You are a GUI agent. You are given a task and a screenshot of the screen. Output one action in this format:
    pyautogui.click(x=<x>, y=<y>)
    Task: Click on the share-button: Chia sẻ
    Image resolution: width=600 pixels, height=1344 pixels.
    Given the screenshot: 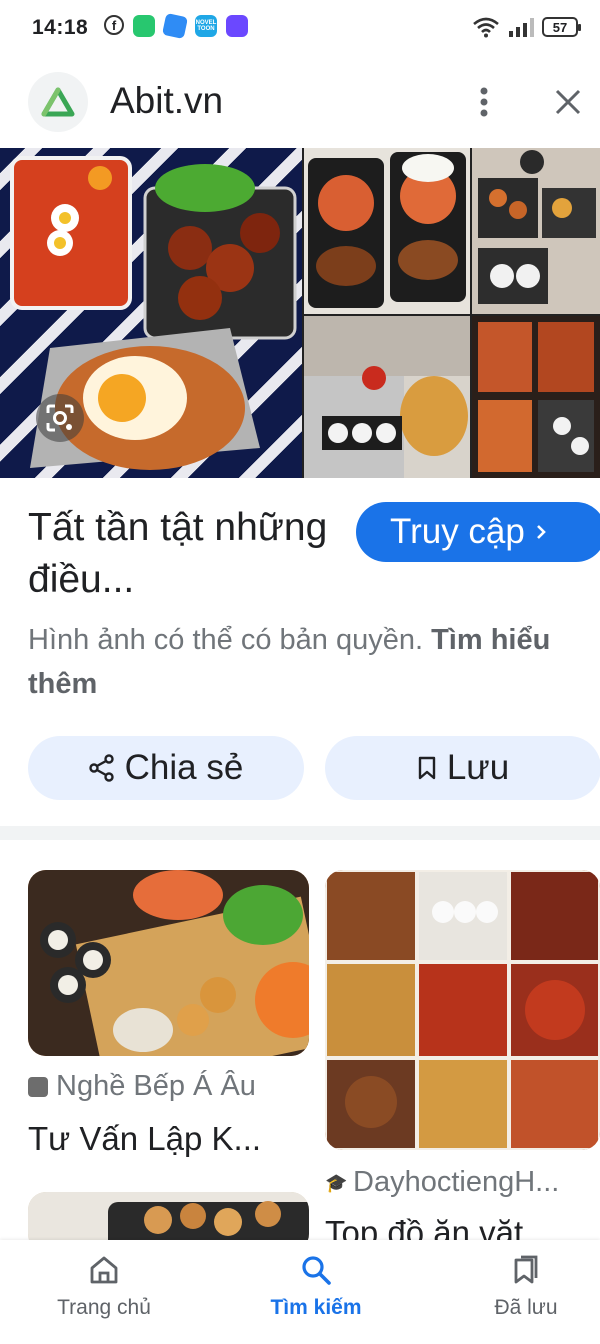 What is the action you would take?
    pyautogui.click(x=166, y=768)
    